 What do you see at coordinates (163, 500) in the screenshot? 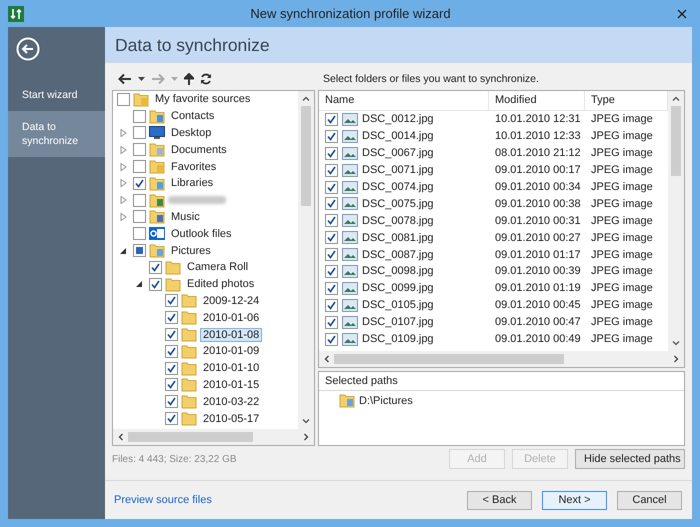
I see `preview-link: Preview source files` at bounding box center [163, 500].